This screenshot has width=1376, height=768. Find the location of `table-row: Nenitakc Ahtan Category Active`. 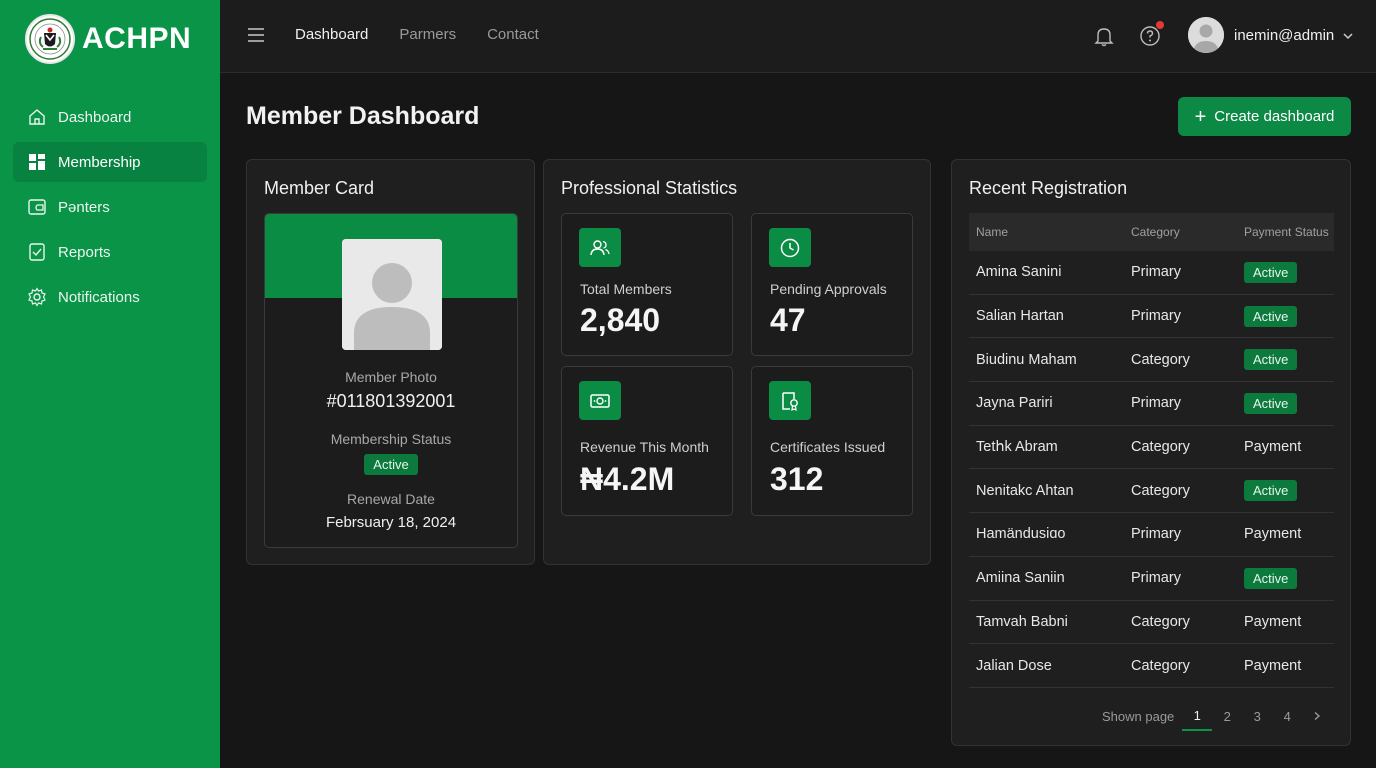

table-row: Nenitakc Ahtan Category Active is located at coordinates (1151, 491).